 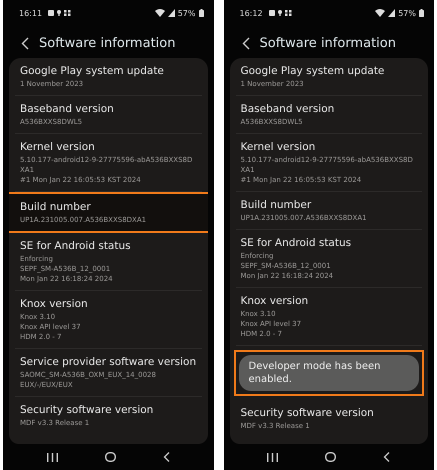 What do you see at coordinates (108, 362) in the screenshot?
I see `item-title: Service provider software version` at bounding box center [108, 362].